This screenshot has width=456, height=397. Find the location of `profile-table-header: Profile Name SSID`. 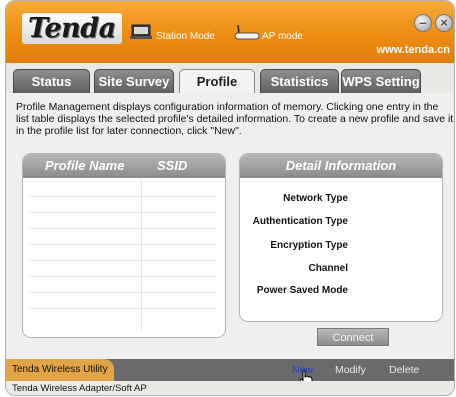

profile-table-header: Profile Name SSID is located at coordinates (124, 166).